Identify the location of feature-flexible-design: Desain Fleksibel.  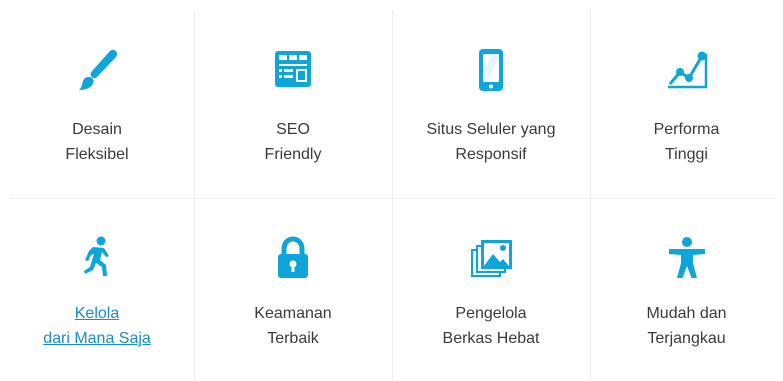
(97, 99).